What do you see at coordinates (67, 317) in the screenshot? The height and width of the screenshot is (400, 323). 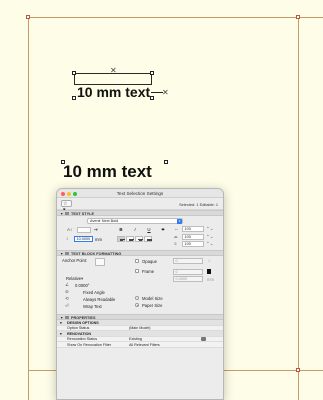 I see `properties-icon` at bounding box center [67, 317].